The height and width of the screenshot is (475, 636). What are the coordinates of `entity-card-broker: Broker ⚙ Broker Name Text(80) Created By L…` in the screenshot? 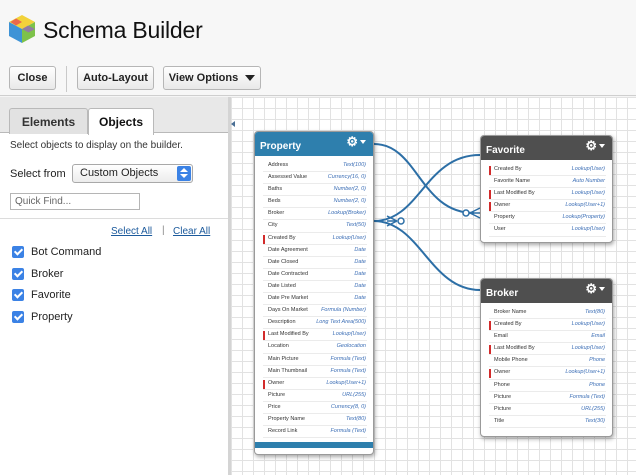 It's located at (546, 357).